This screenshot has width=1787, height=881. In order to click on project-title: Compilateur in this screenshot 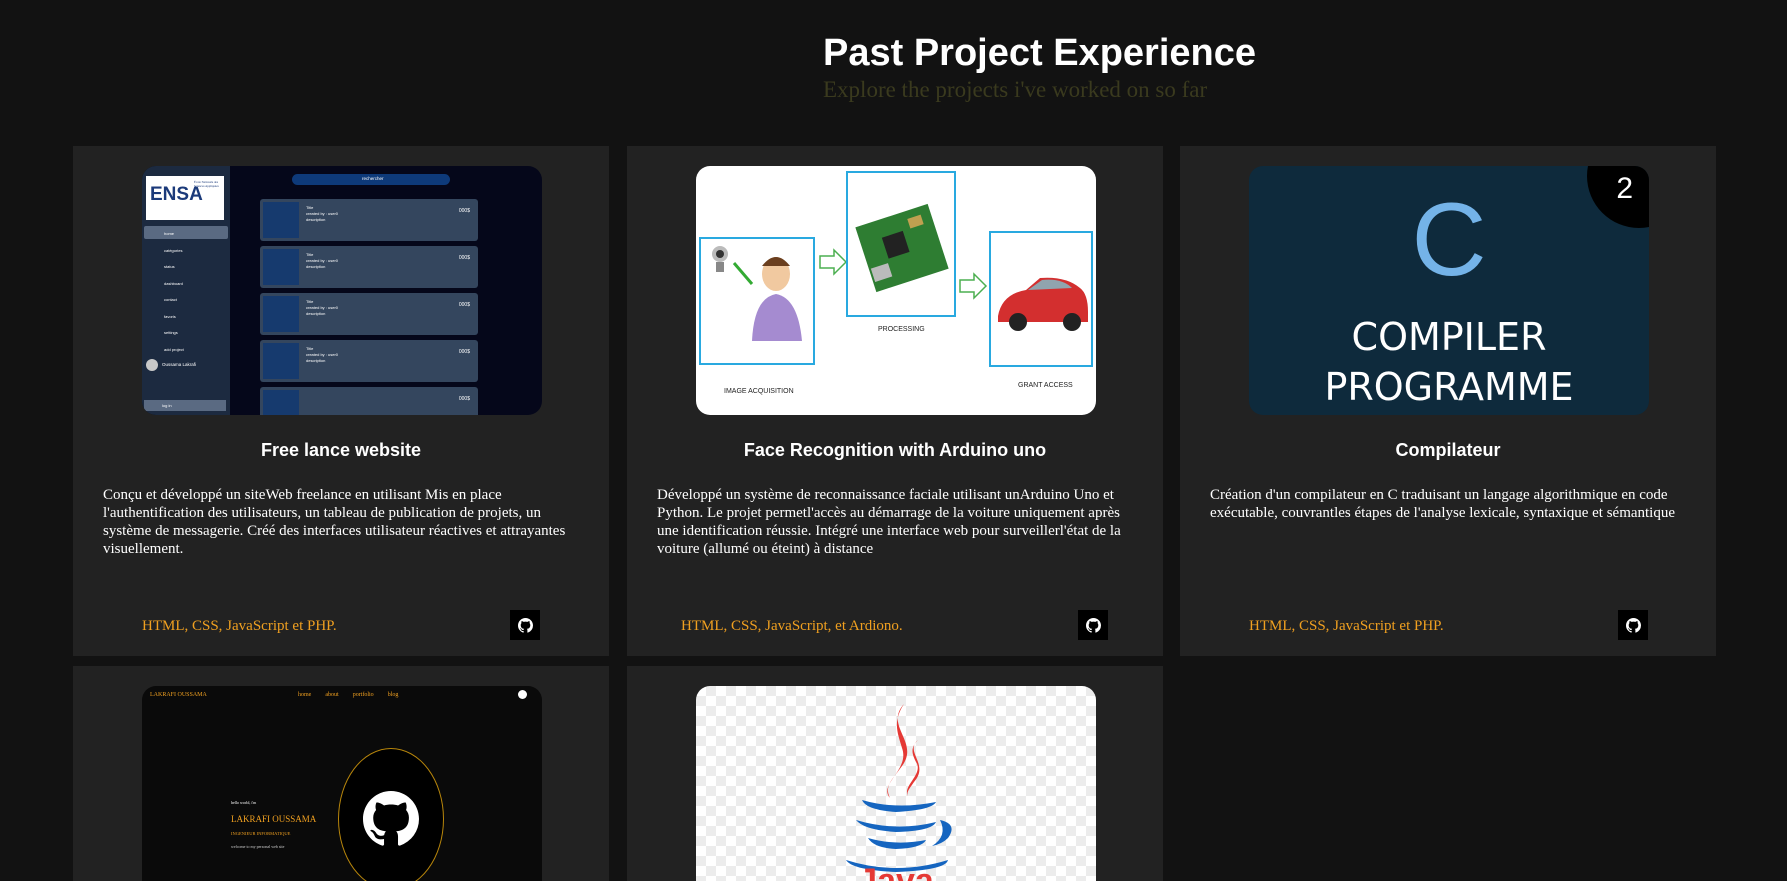, I will do `click(1448, 450)`.